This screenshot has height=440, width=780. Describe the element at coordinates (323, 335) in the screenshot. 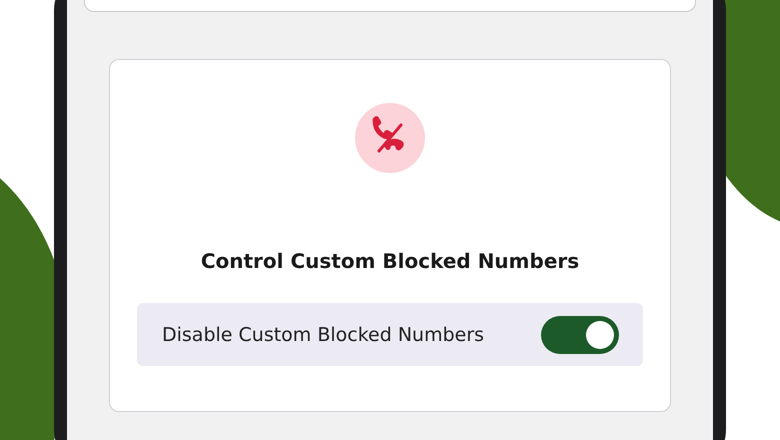

I see `setting-label: Disable Custom Blocked Numbers` at that location.